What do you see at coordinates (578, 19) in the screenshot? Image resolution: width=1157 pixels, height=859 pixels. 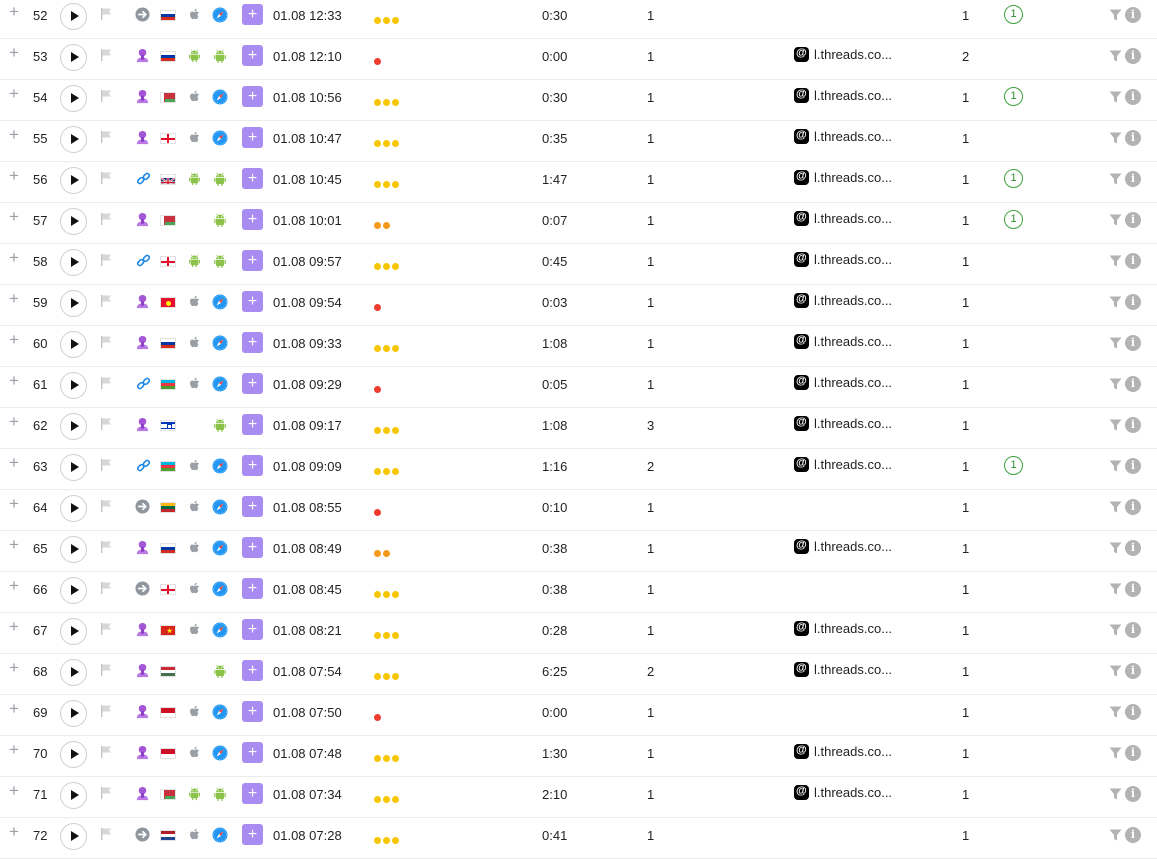 I see `table-row: +52 +01.08 12:33 0:30 1 1 1 i` at bounding box center [578, 19].